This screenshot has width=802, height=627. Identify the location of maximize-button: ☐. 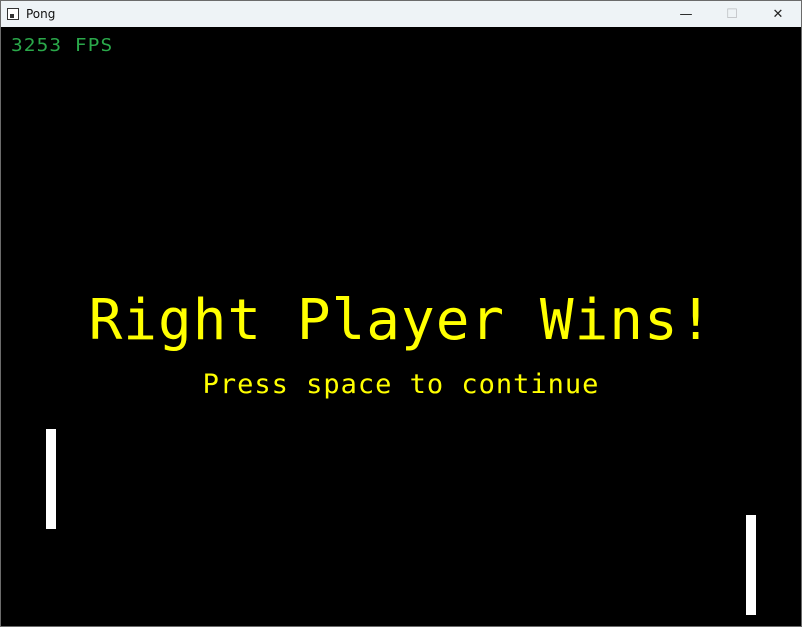
(732, 14).